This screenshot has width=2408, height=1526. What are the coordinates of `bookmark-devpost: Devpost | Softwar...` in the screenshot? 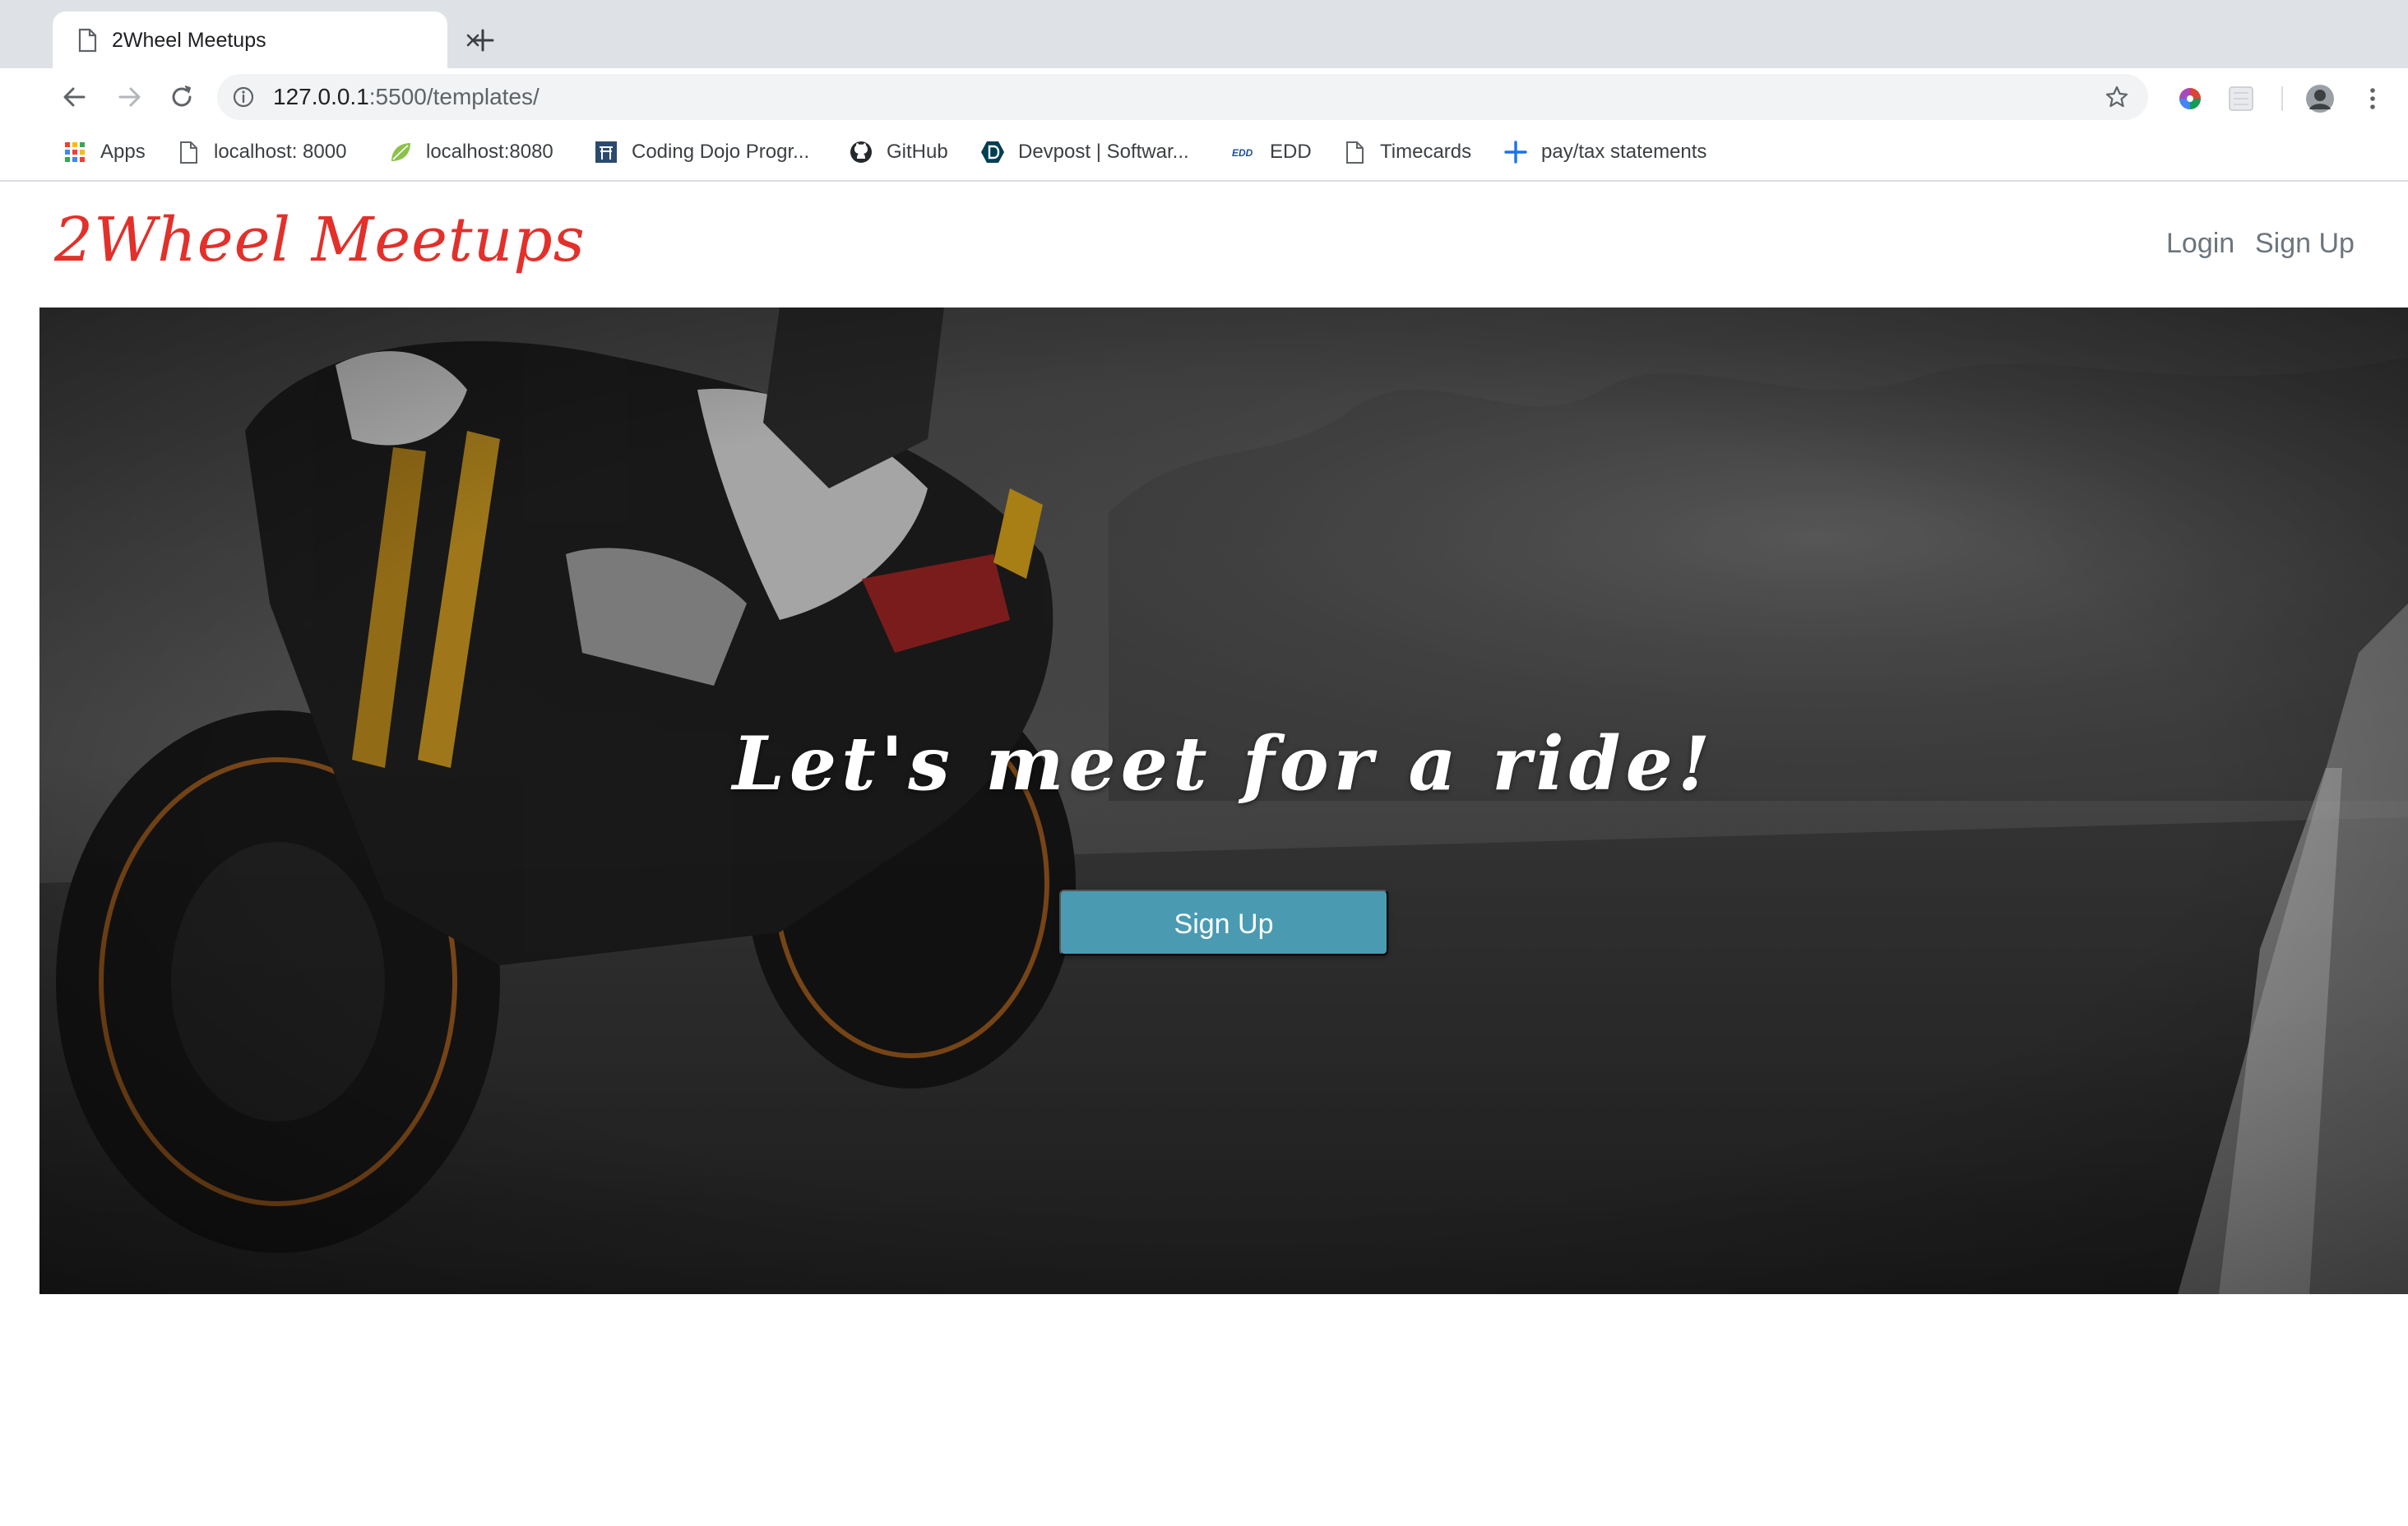 It's located at (1084, 152).